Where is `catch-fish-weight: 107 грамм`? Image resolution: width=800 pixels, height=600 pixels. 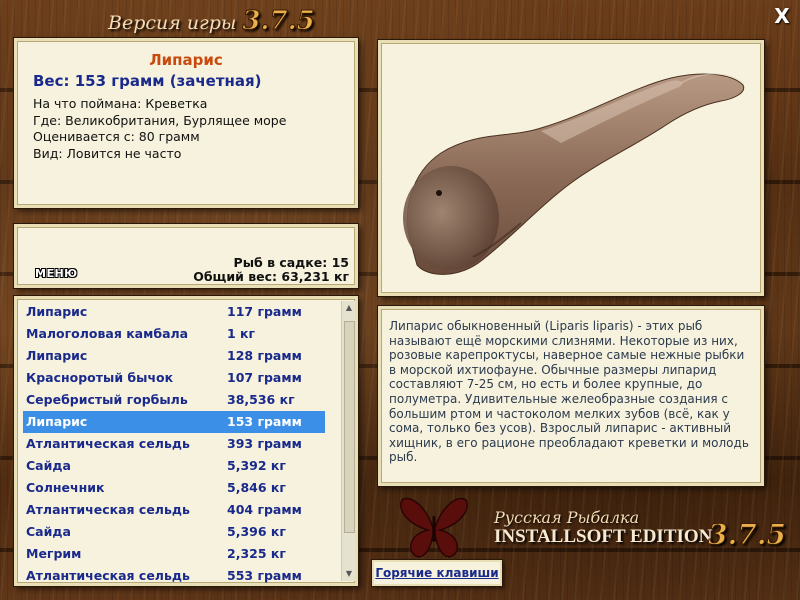 catch-fish-weight: 107 грамм is located at coordinates (264, 377).